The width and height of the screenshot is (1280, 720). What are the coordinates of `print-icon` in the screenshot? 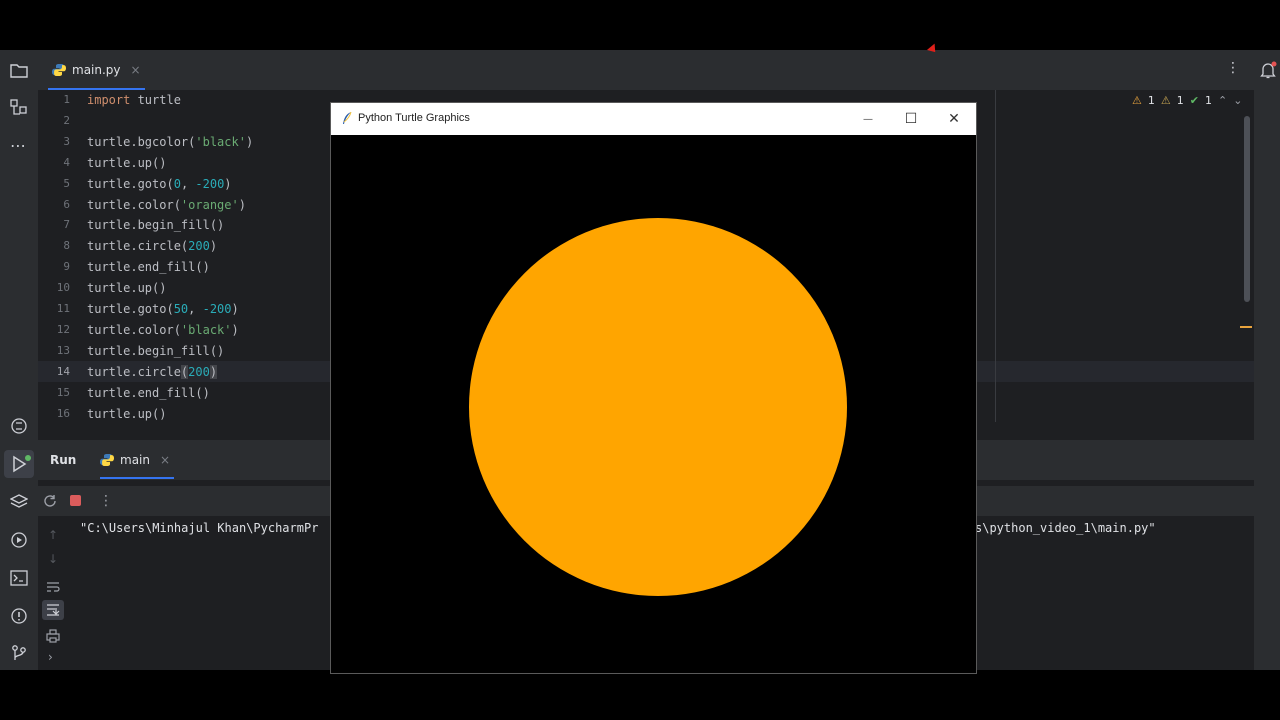 It's located at (53, 637).